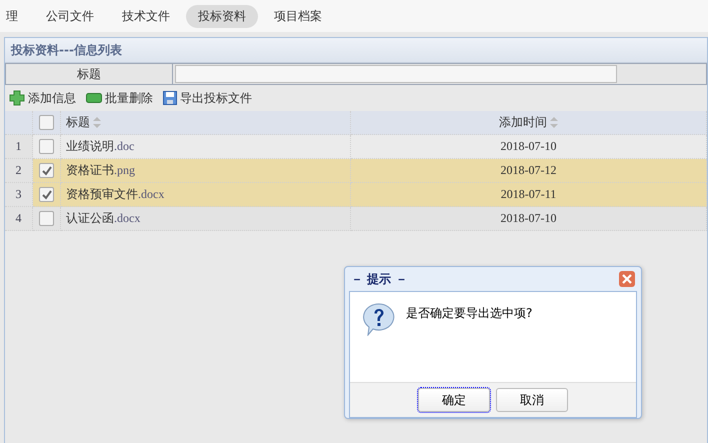 Image resolution: width=708 pixels, height=443 pixels. What do you see at coordinates (396, 74) in the screenshot?
I see `search-field` at bounding box center [396, 74].